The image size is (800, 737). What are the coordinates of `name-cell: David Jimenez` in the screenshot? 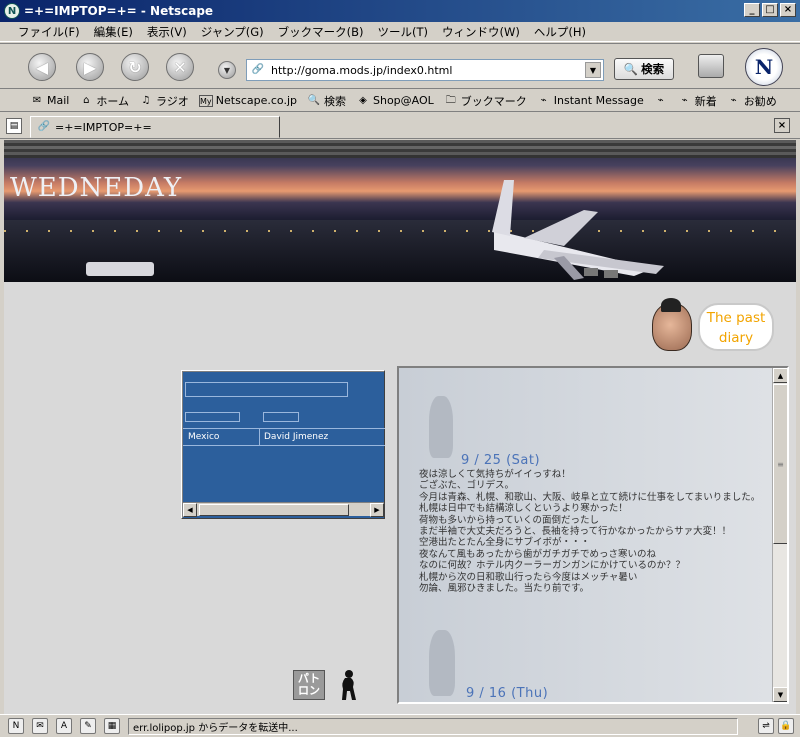 It's located at (296, 437).